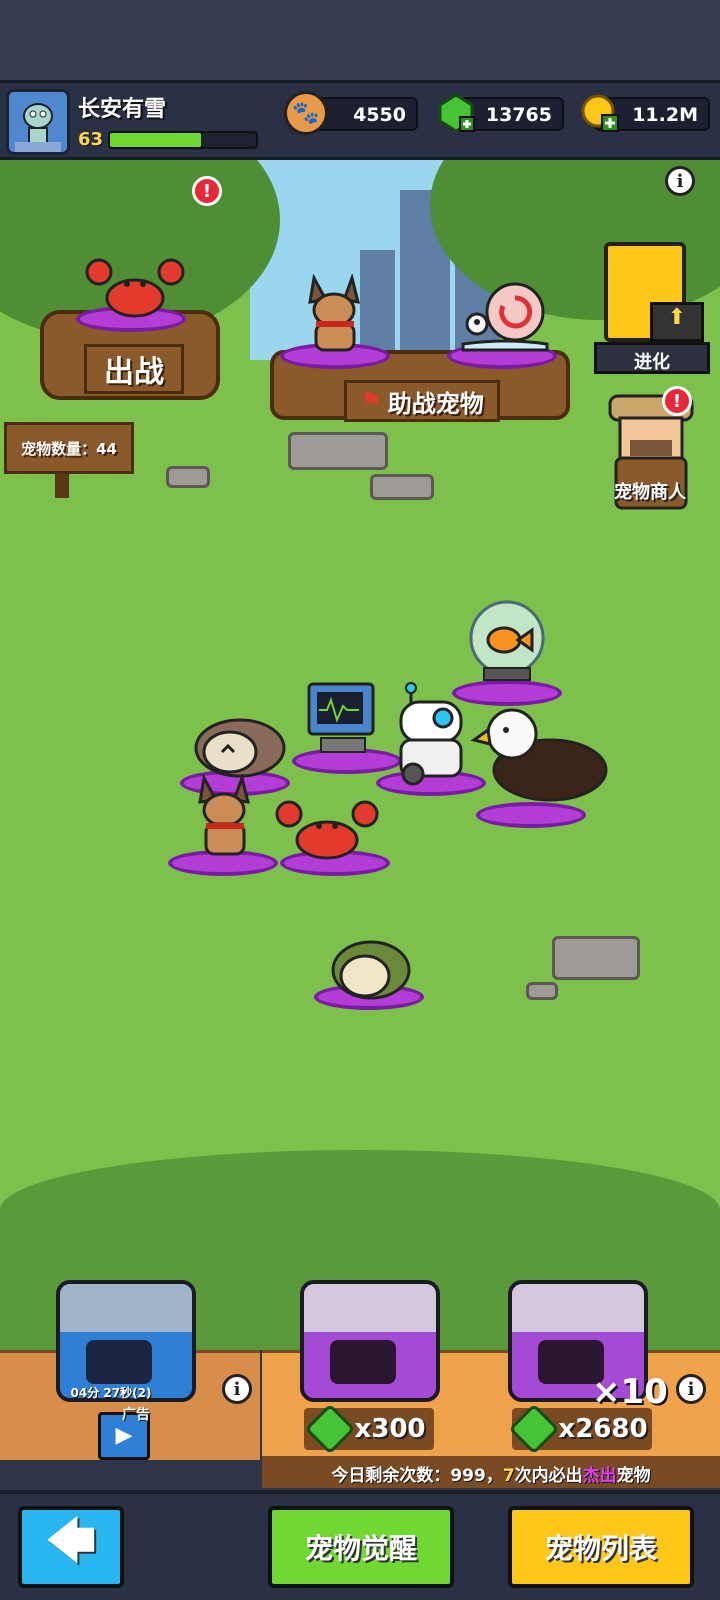 The height and width of the screenshot is (1600, 720). What do you see at coordinates (508, 1476) in the screenshot?
I see `daily-notice-count: 7` at bounding box center [508, 1476].